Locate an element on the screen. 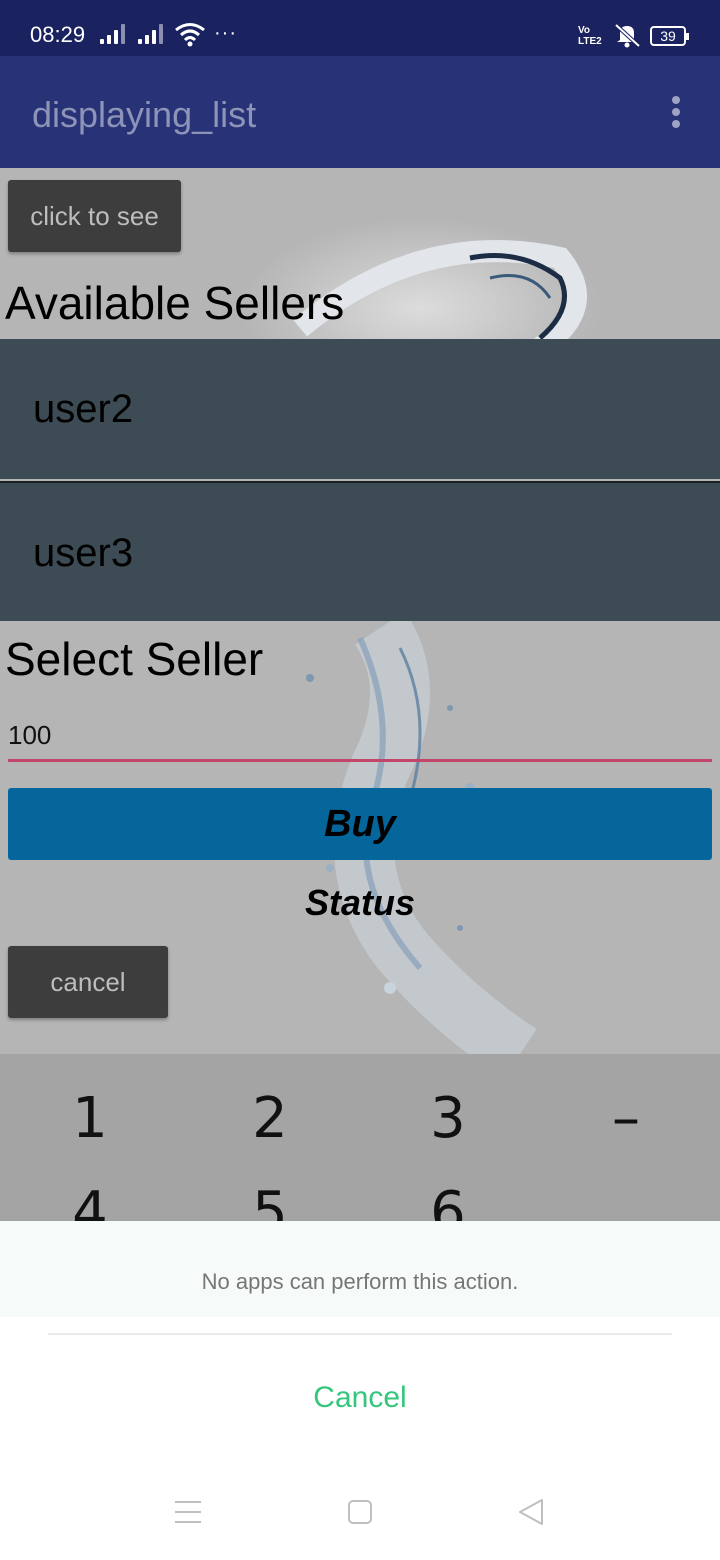 The image size is (720, 1560). volte-icon: Vo LTE2 is located at coordinates (590, 36).